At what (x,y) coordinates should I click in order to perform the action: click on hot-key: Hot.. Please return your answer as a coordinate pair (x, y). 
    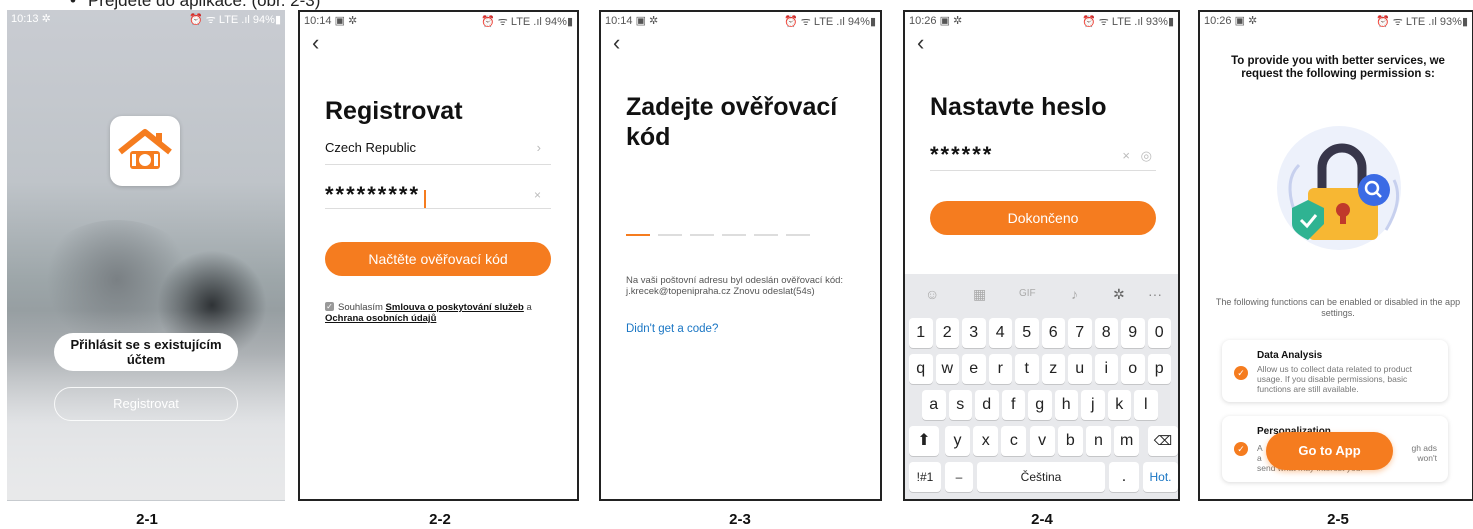
    Looking at the image, I should click on (1160, 477).